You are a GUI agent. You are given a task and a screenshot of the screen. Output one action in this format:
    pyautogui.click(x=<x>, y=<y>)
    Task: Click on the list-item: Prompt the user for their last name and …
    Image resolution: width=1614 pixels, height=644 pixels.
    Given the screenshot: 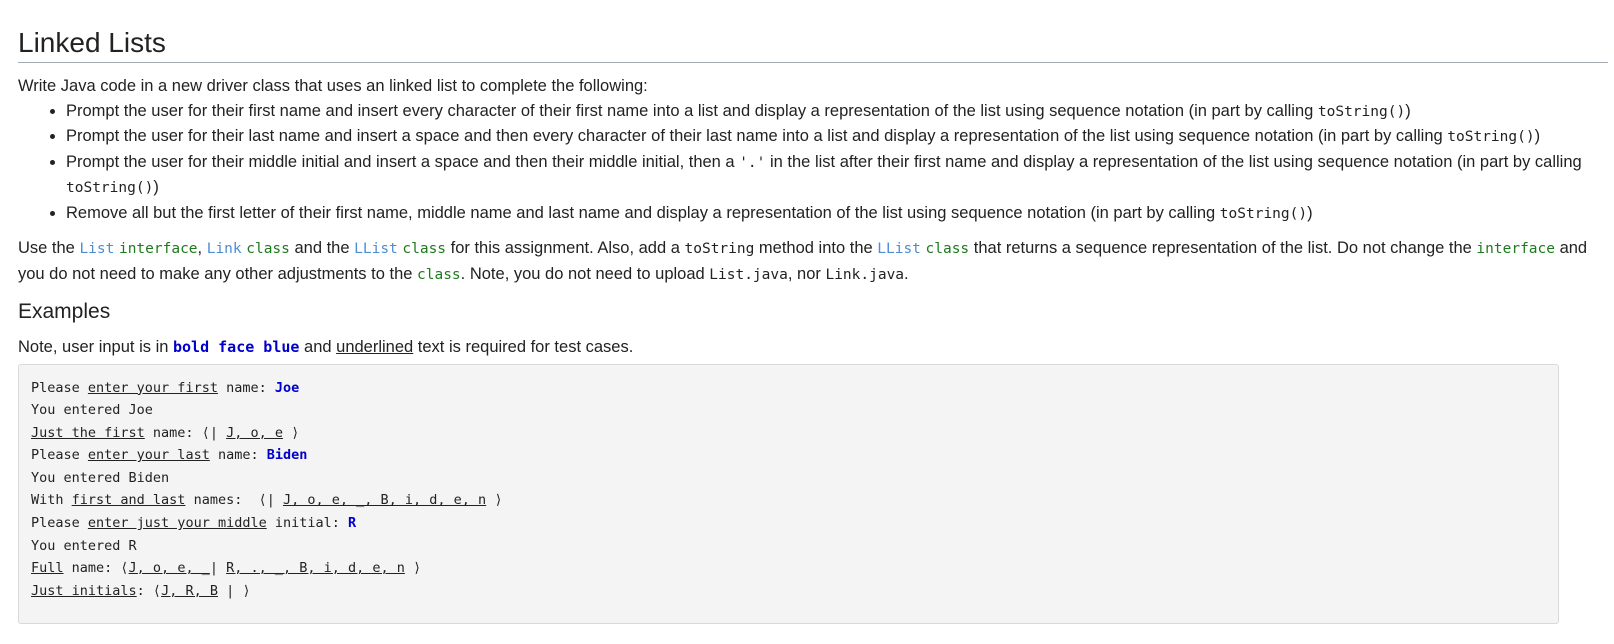 What is the action you would take?
    pyautogui.click(x=837, y=137)
    